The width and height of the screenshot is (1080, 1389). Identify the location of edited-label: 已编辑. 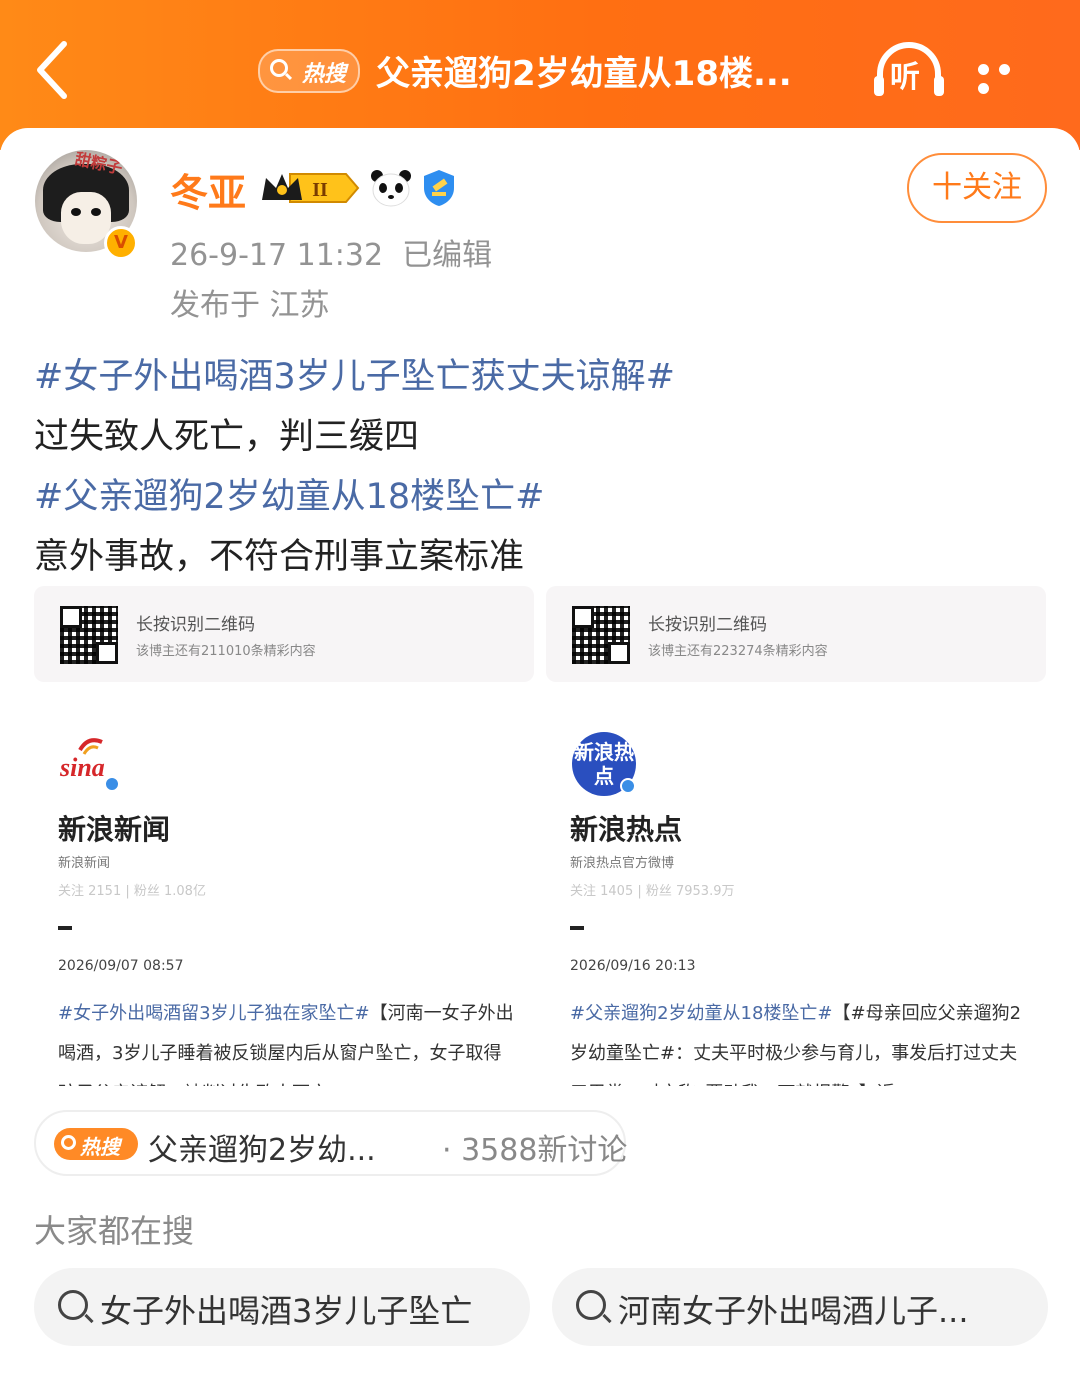
(447, 255).